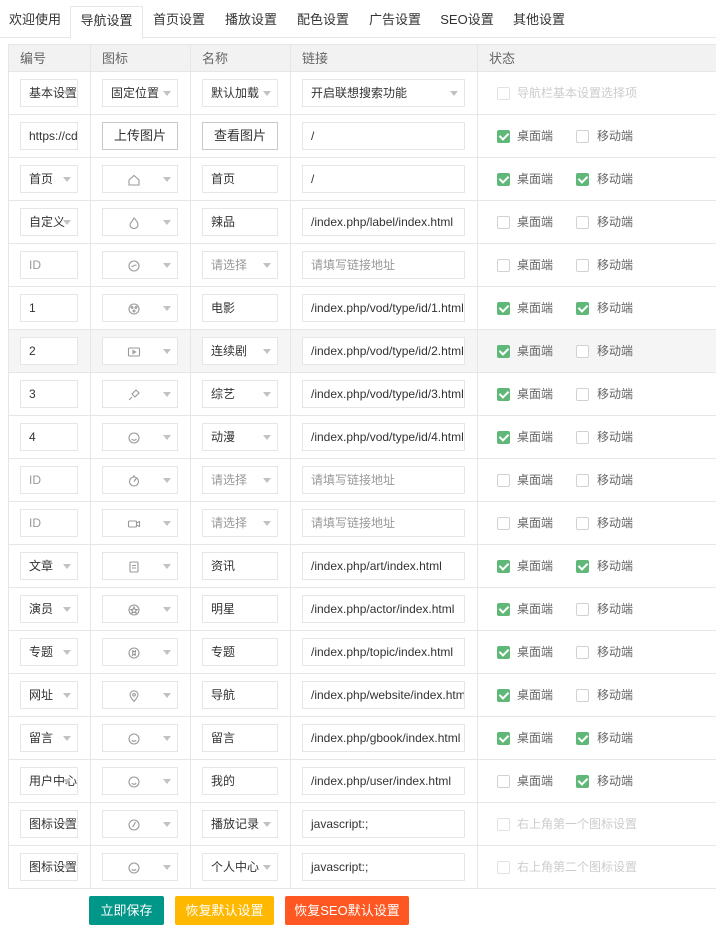  Describe the element at coordinates (383, 824) in the screenshot. I see `link-input: javascript:;` at that location.